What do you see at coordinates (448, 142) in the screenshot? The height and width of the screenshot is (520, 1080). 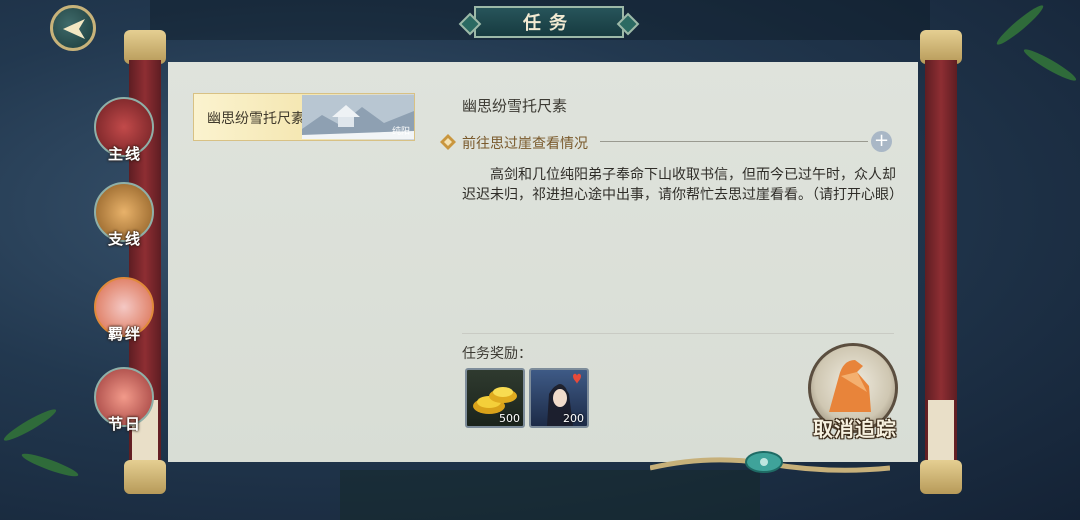 I see `objective-diamond-icon` at bounding box center [448, 142].